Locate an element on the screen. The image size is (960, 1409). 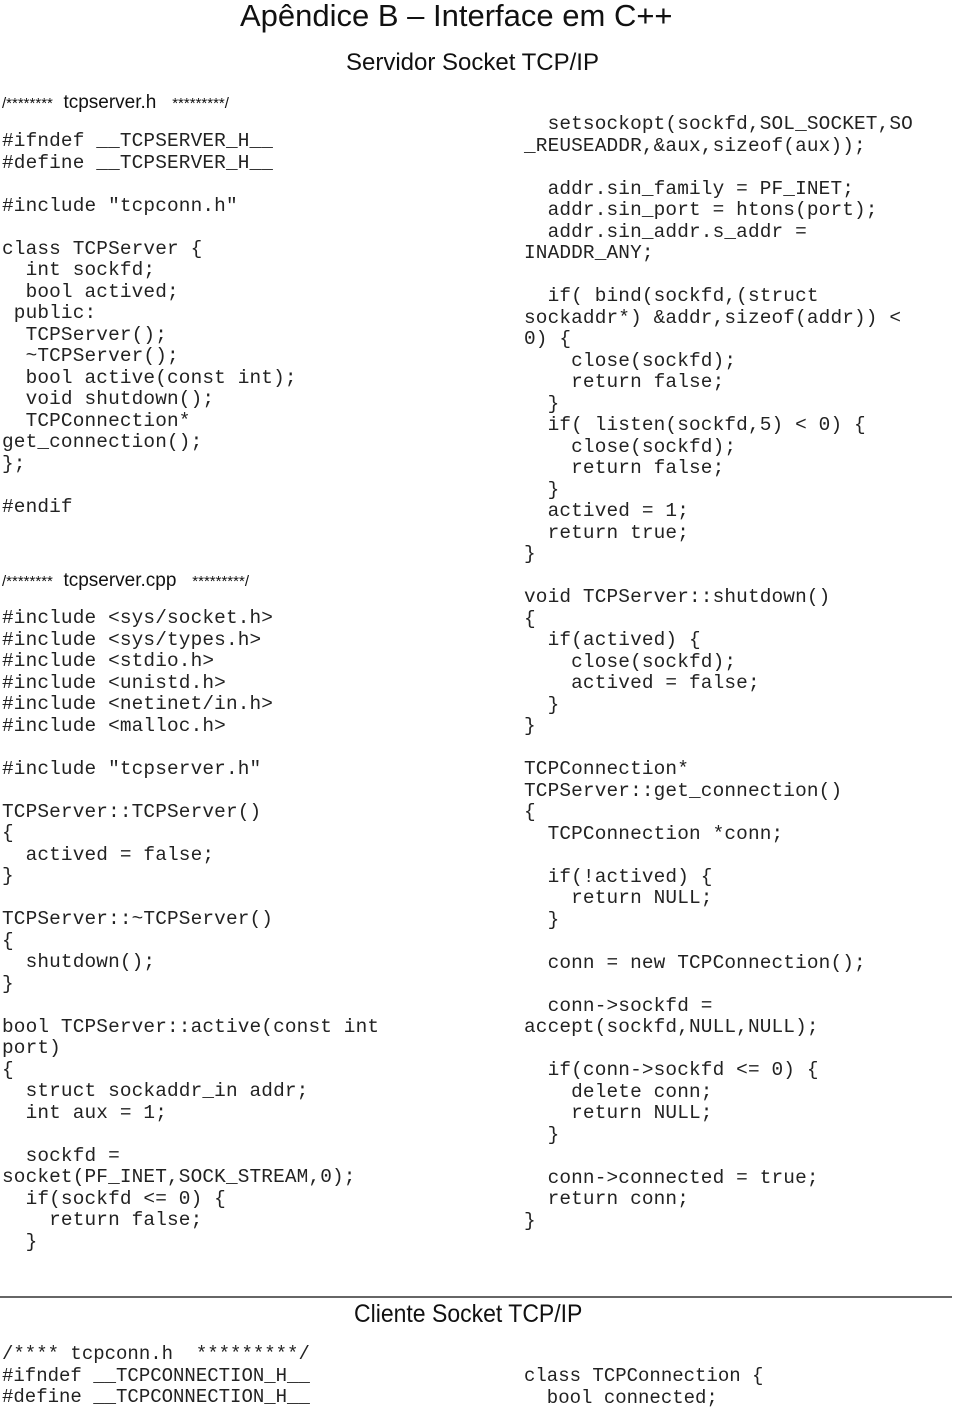
file-header-tcpserver-h: /******** tcpserver.h *********/ is located at coordinates (115, 103).